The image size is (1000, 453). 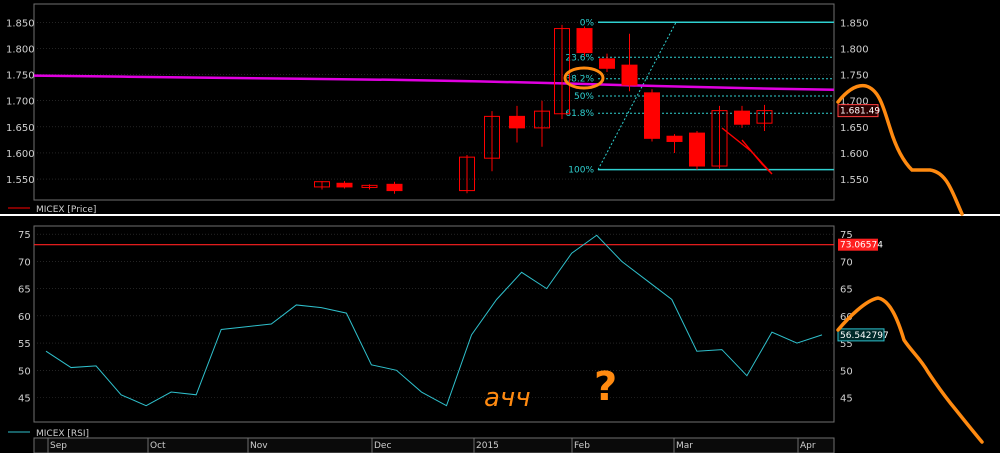 What do you see at coordinates (587, 23) in the screenshot?
I see `fib-level-label: 0%` at bounding box center [587, 23].